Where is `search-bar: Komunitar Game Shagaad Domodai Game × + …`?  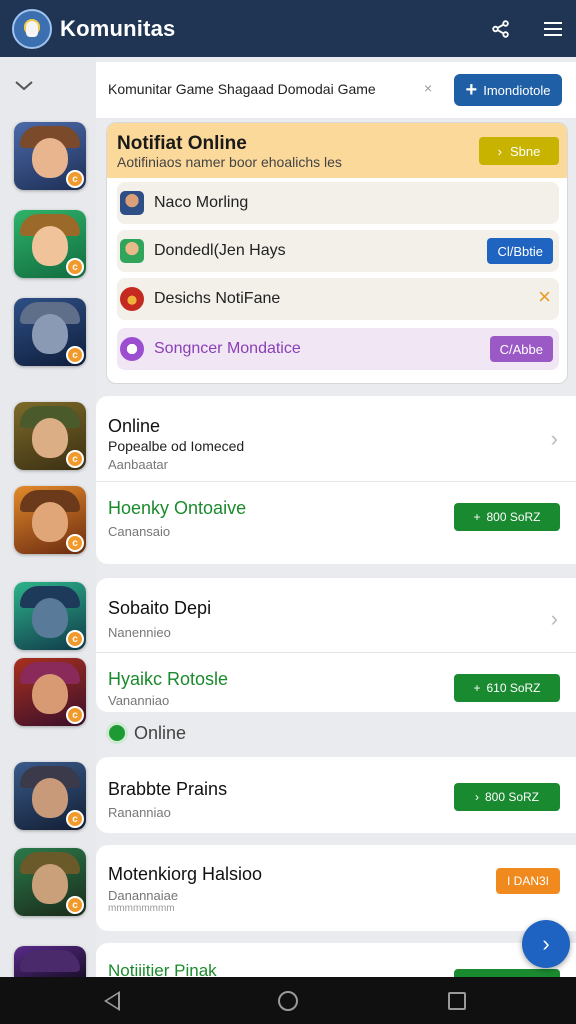
search-bar: Komunitar Game Shagaad Domodai Game × + … is located at coordinates (336, 90).